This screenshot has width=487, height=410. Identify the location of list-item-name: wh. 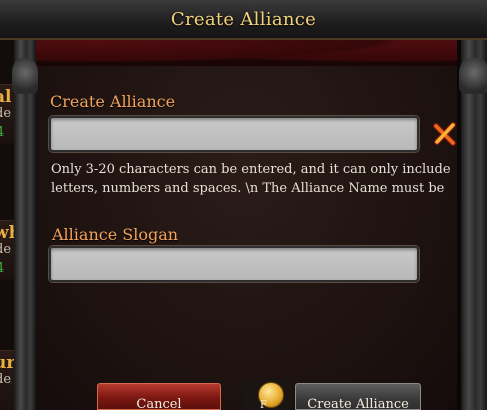
(7, 233).